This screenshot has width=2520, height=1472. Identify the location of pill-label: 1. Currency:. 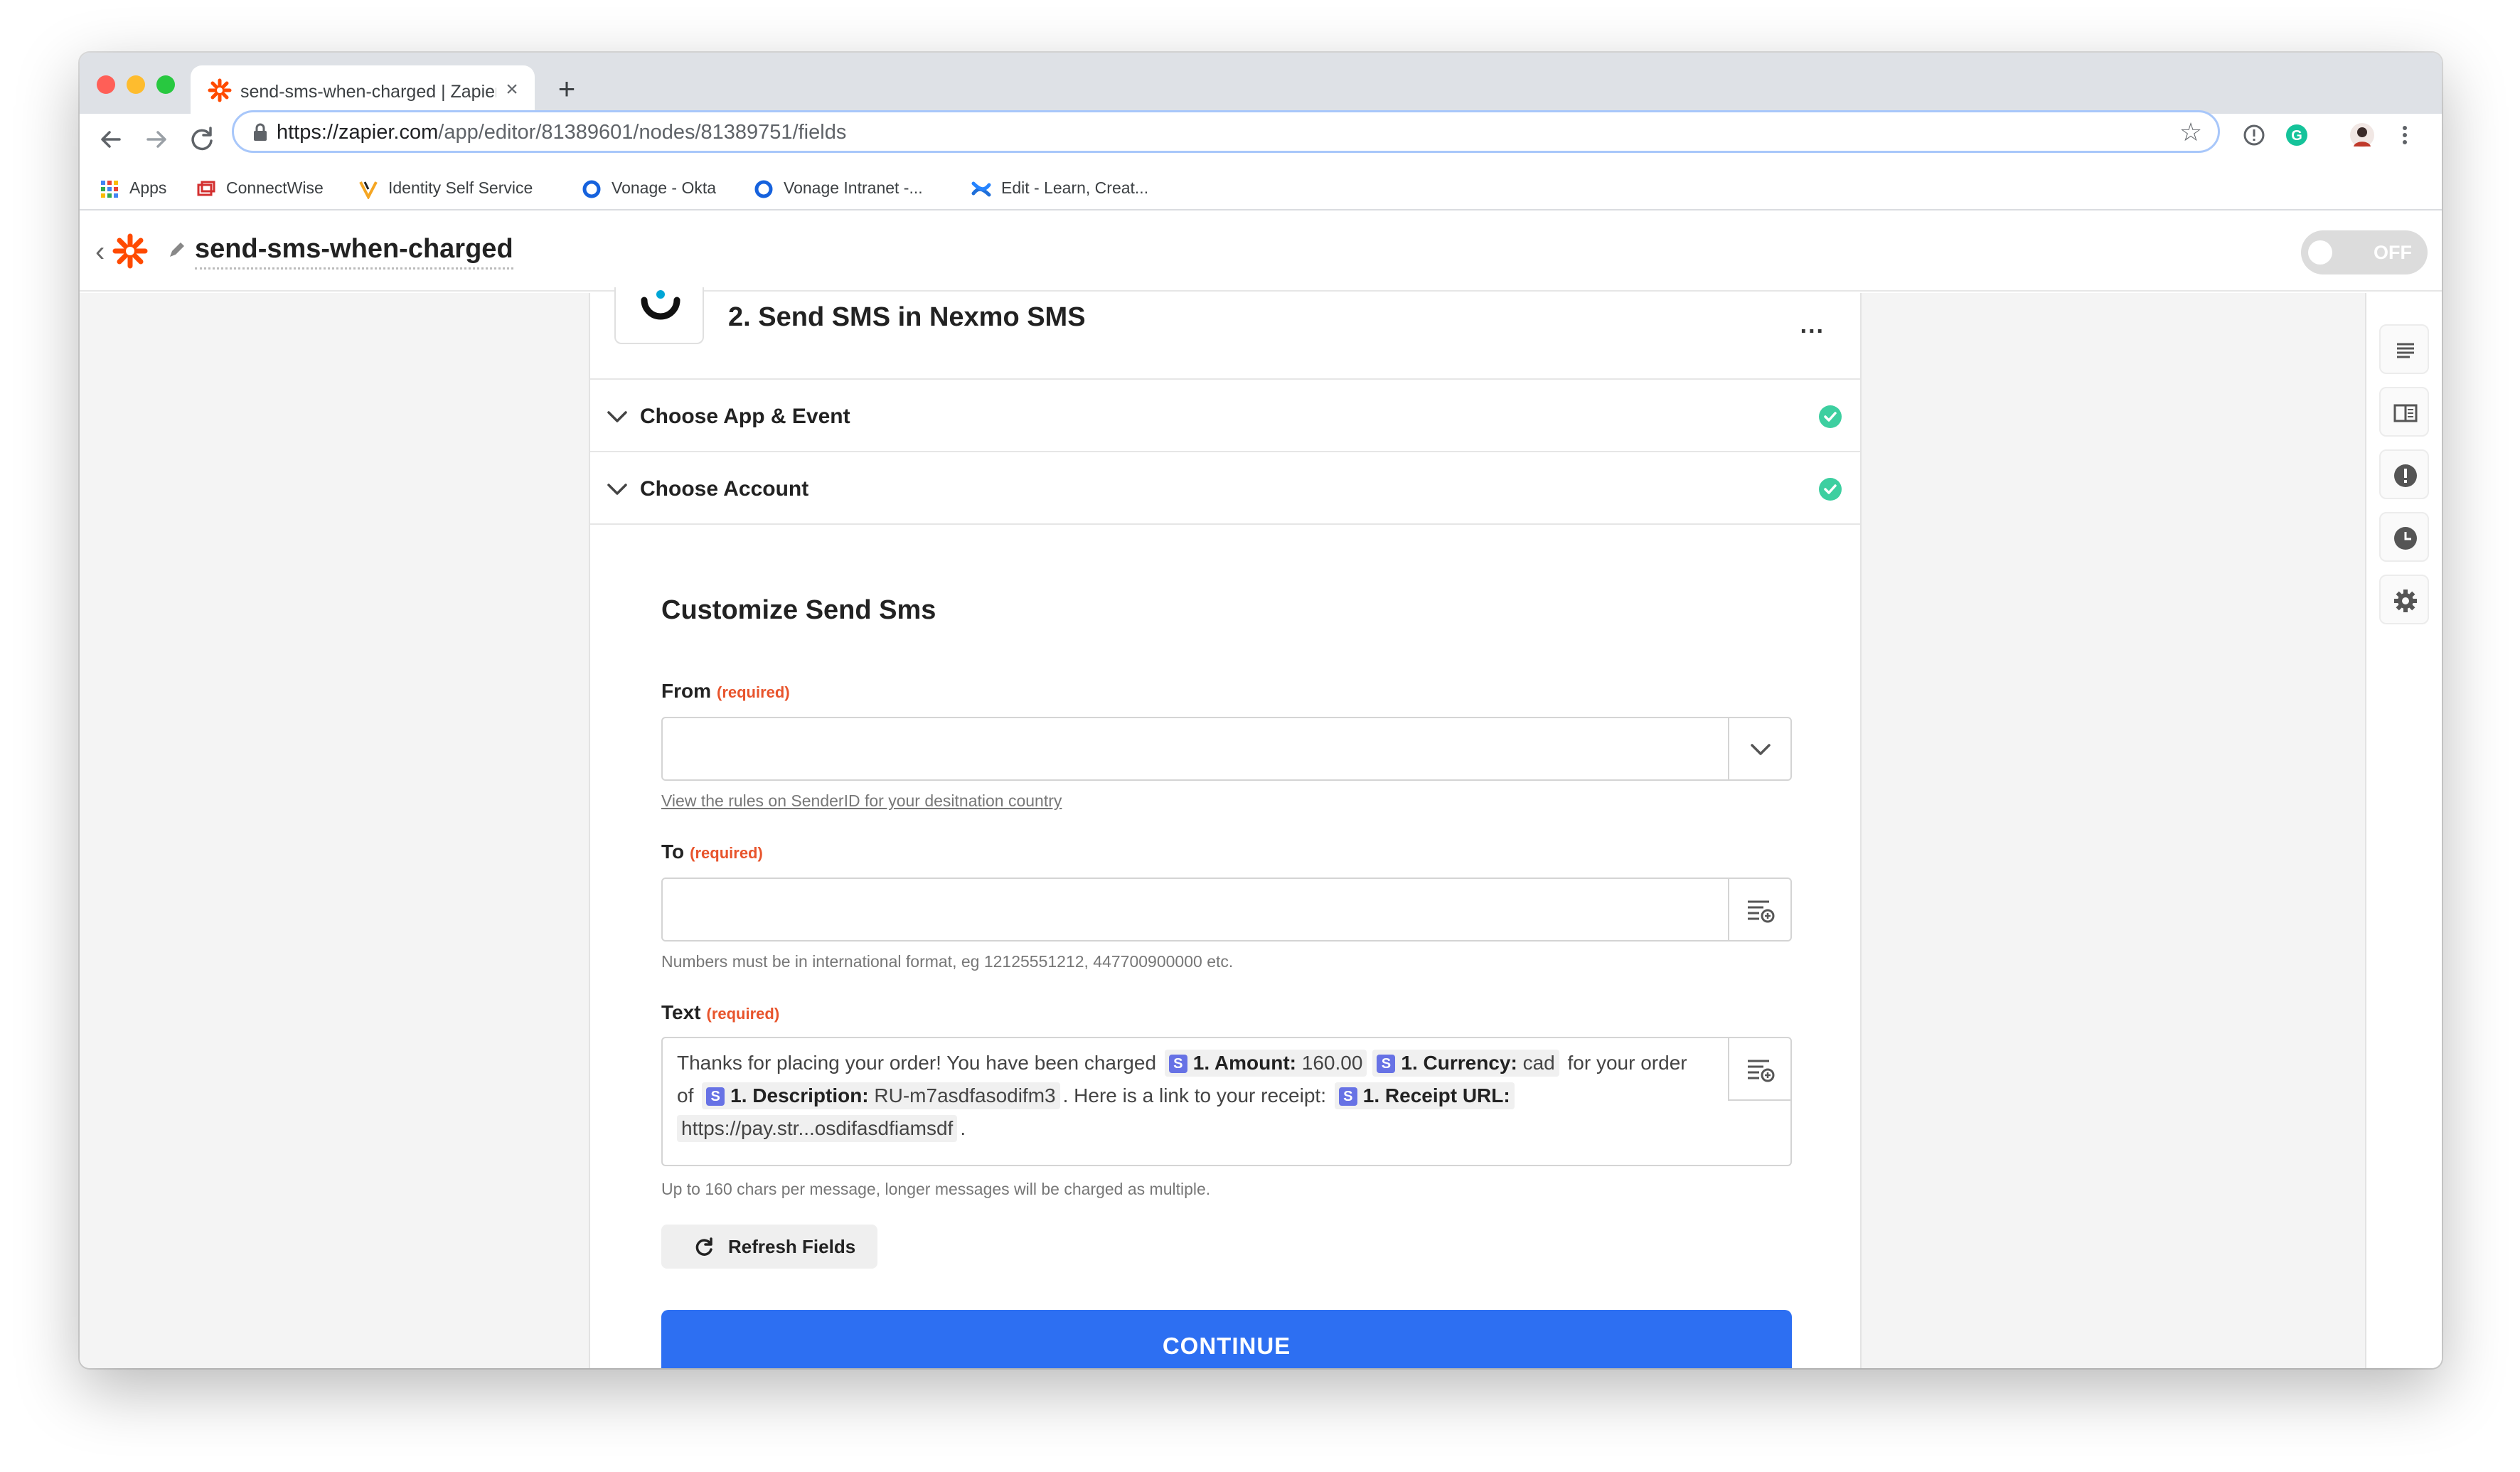
(1459, 1063).